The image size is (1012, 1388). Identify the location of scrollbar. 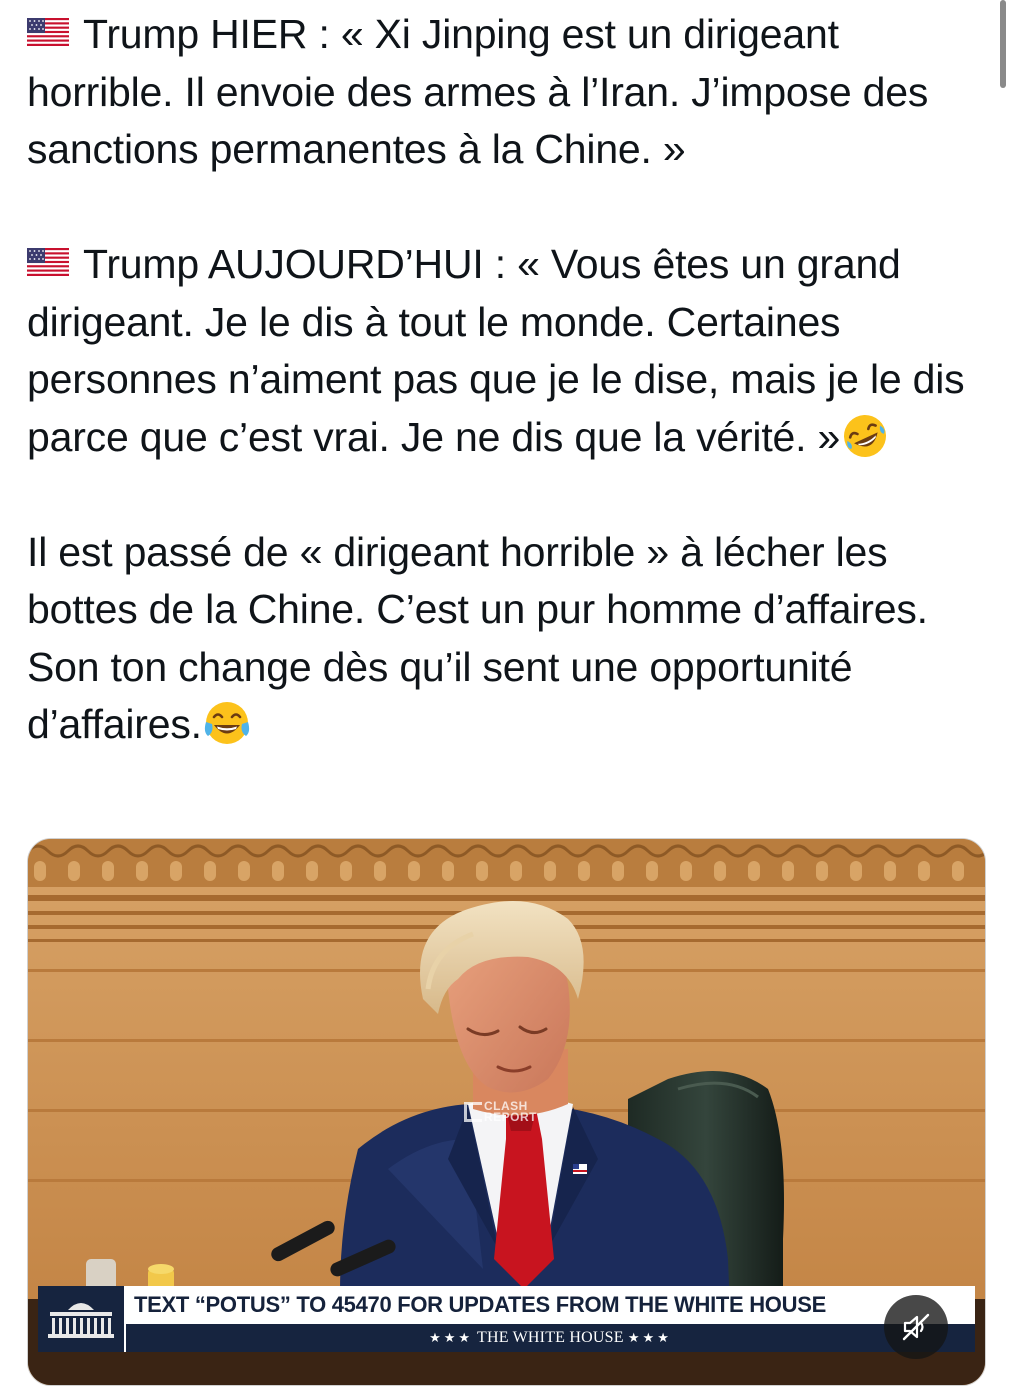
(1003, 44).